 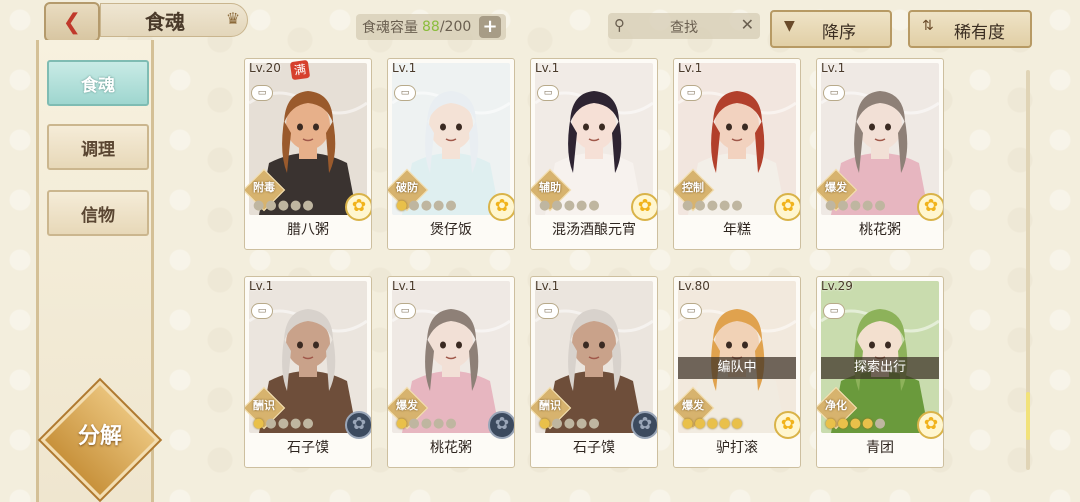 I want to click on food-soul-name: 石子馍, so click(x=594, y=448).